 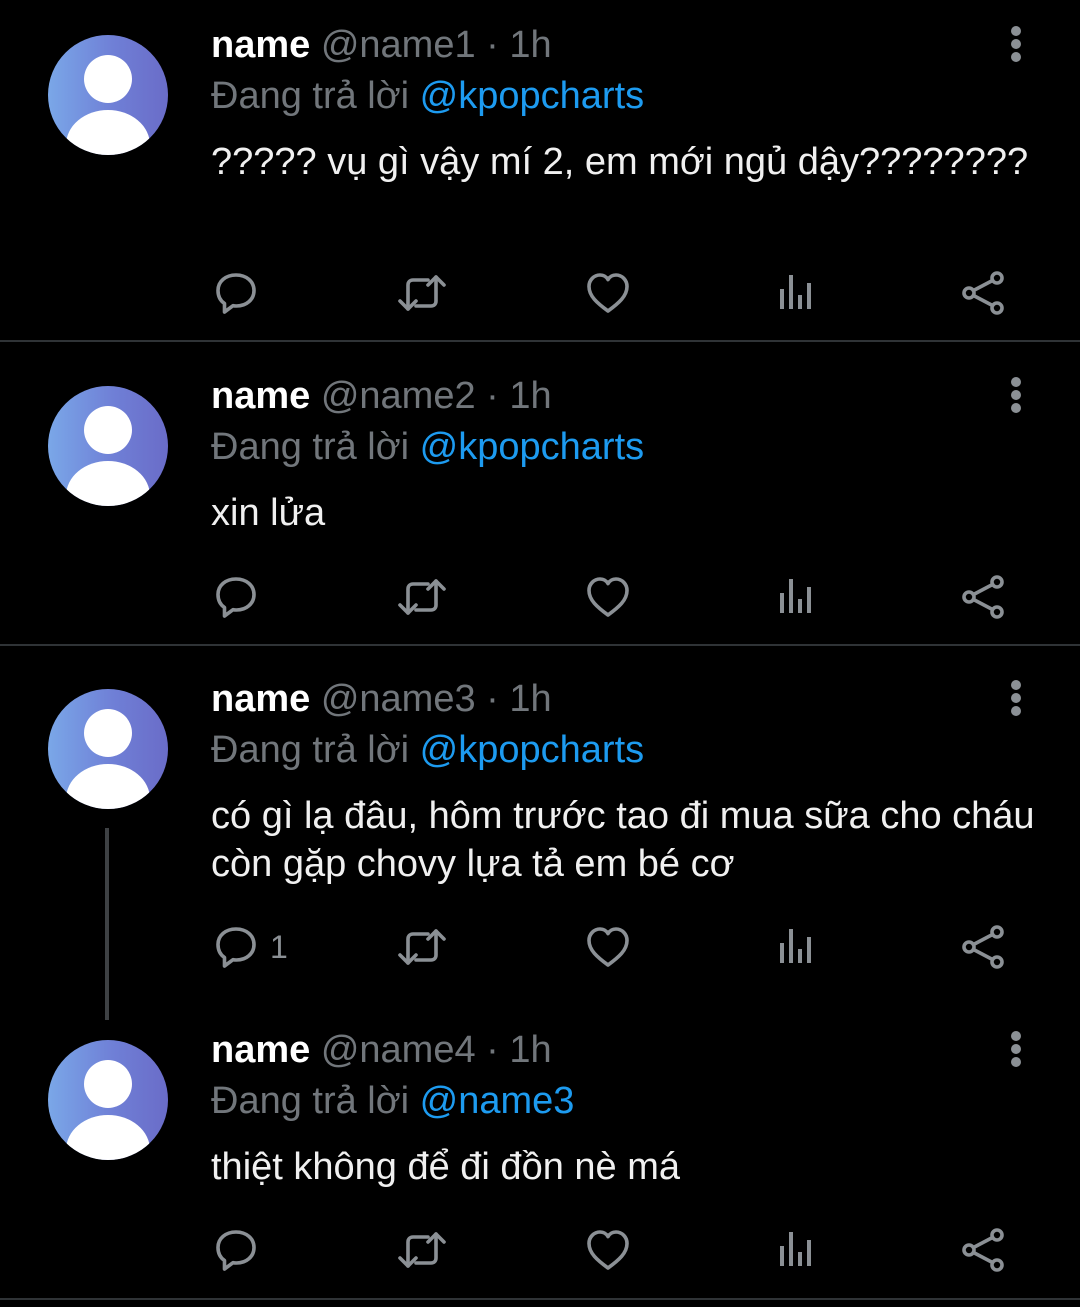 I want to click on tweet-header: name @name1 · 1h, so click(x=381, y=45).